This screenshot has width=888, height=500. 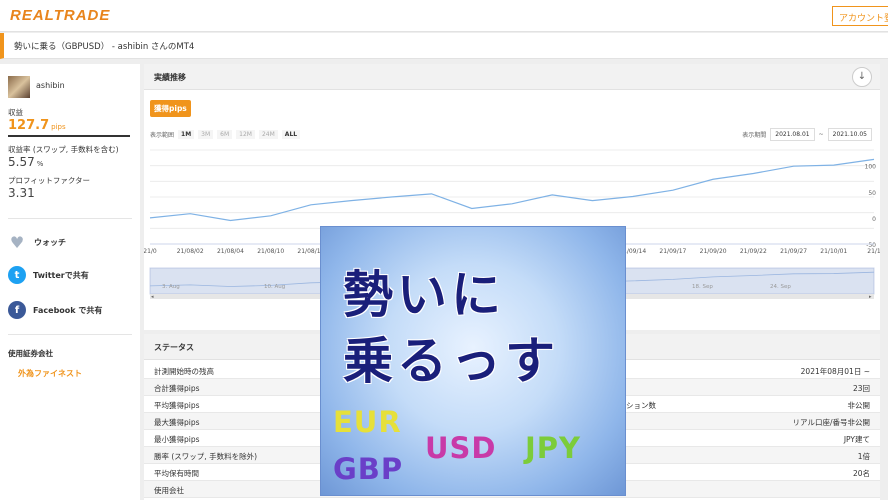 I want to click on currency-usd: USD, so click(x=461, y=448).